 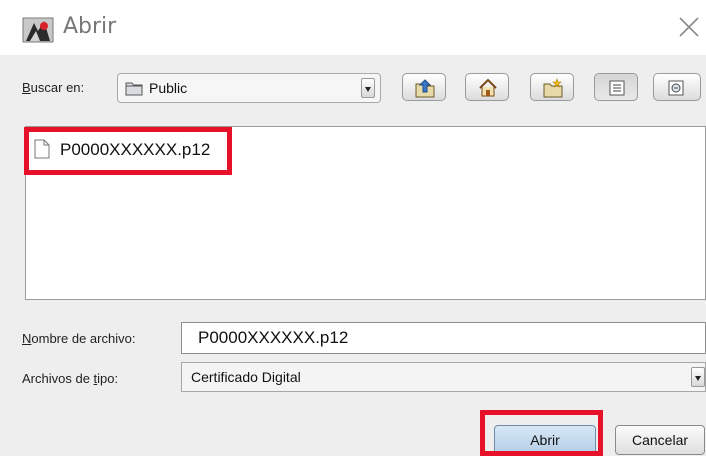 What do you see at coordinates (660, 440) in the screenshot?
I see `cancel-button: Cancelar` at bounding box center [660, 440].